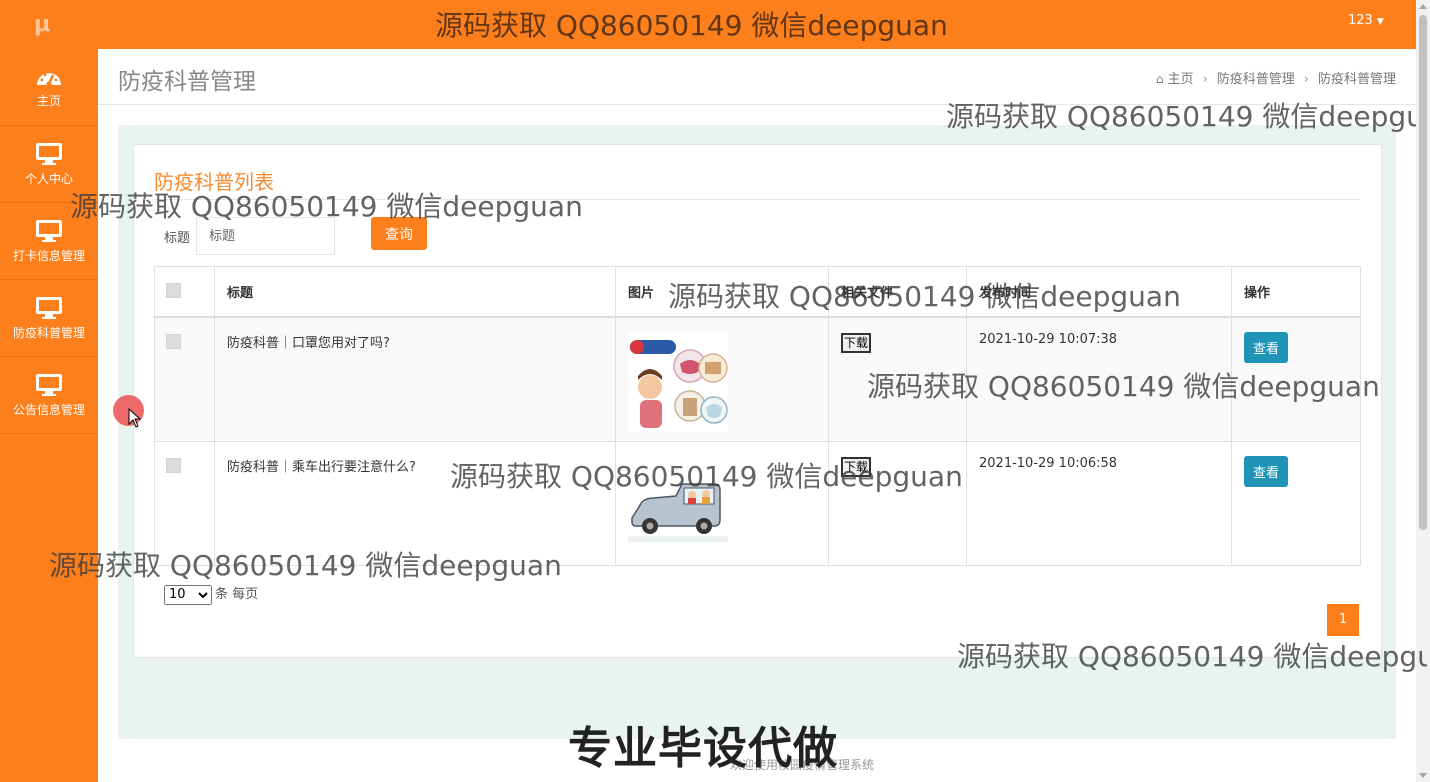 This screenshot has width=1430, height=782. Describe the element at coordinates (184, 292) in the screenshot. I see `select-all-cell` at that location.